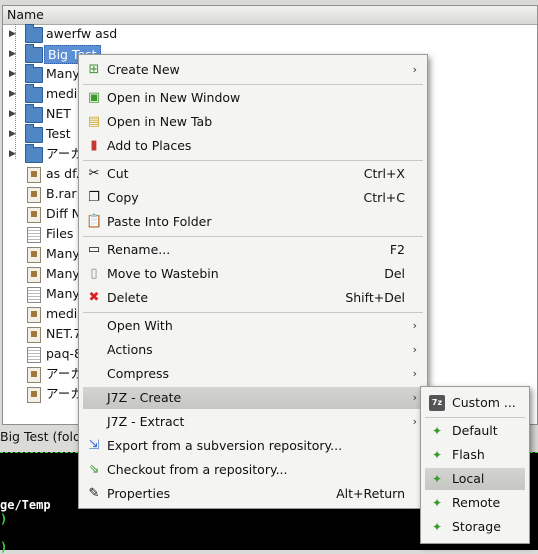 The width and height of the screenshot is (538, 554). I want to click on row-label: Test, so click(58, 133).